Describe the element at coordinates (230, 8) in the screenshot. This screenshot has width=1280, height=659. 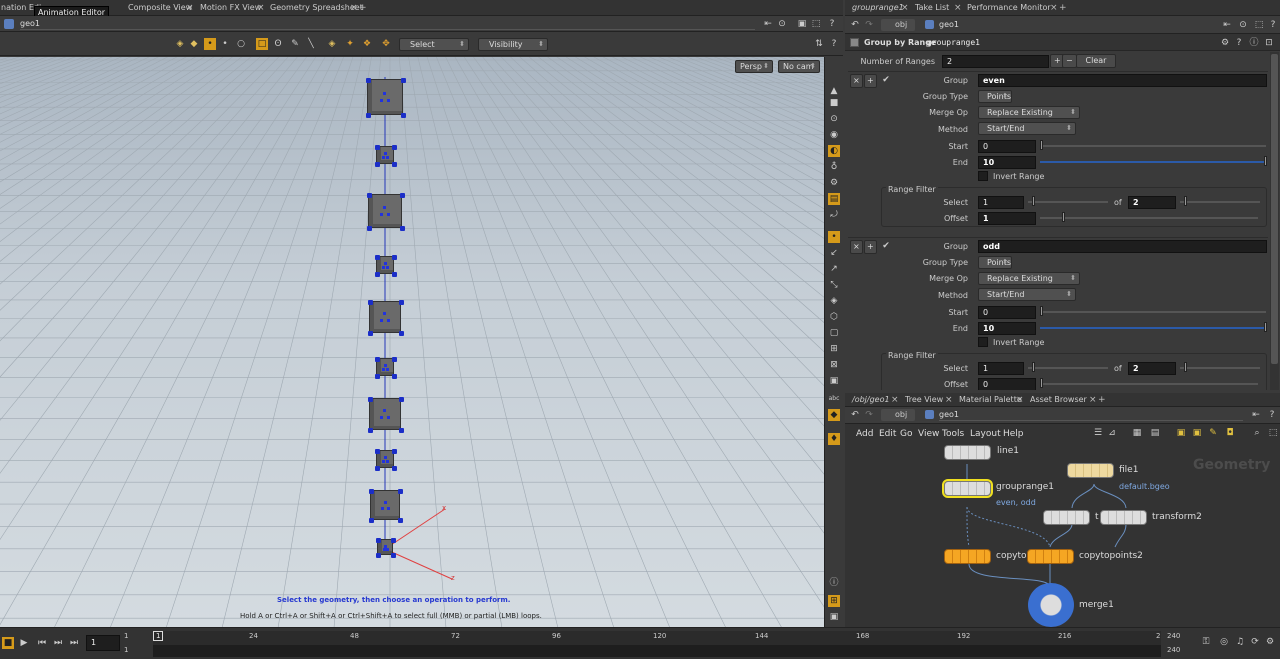
I see `tab-motion-fx-view: Motion FX View` at that location.